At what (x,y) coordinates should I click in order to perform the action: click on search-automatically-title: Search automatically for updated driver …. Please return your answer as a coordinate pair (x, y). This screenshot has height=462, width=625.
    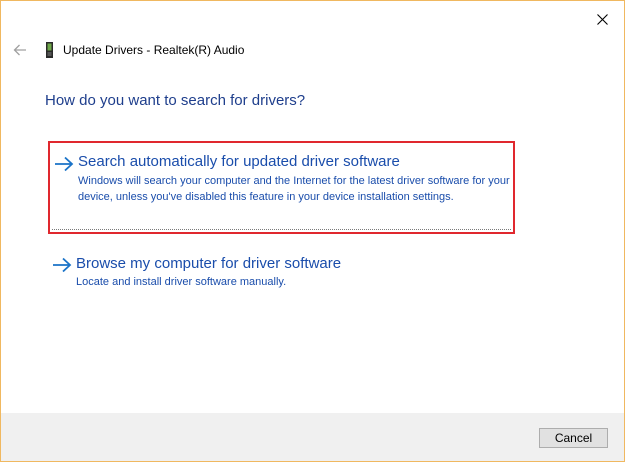
    Looking at the image, I should click on (239, 161).